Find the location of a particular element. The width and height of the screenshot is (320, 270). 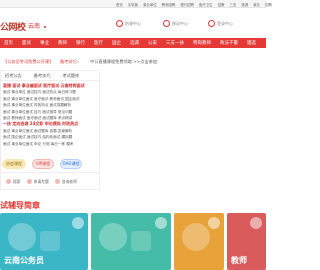

nav-item: 事业 is located at coordinates (44, 43).